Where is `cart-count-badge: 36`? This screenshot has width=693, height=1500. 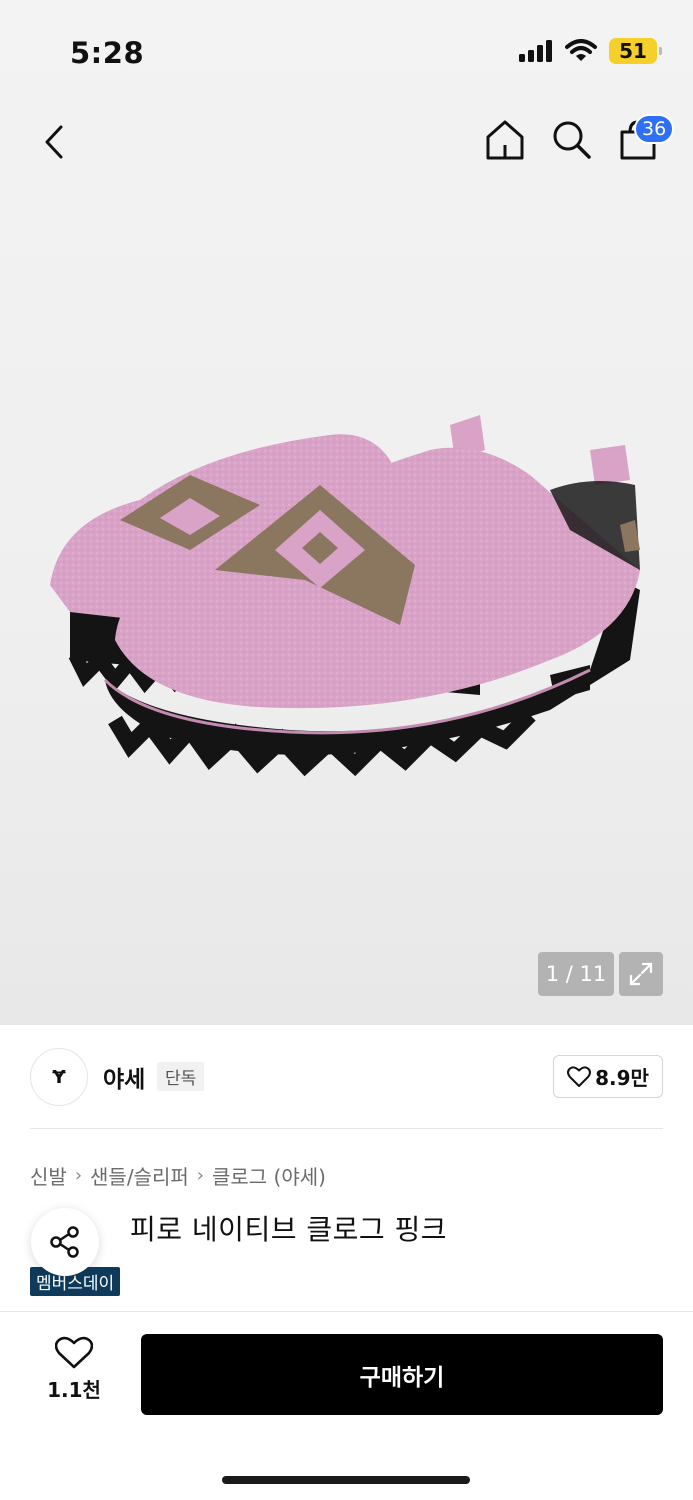
cart-count-badge: 36 is located at coordinates (654, 129).